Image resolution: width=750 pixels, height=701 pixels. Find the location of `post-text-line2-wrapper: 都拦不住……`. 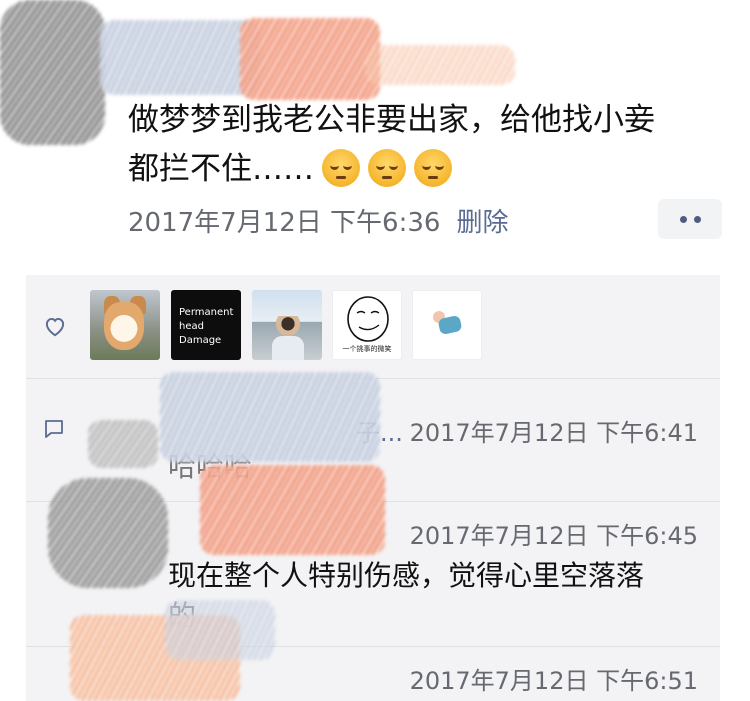

post-text-line2-wrapper: 都拦不住…… is located at coordinates (428, 169).